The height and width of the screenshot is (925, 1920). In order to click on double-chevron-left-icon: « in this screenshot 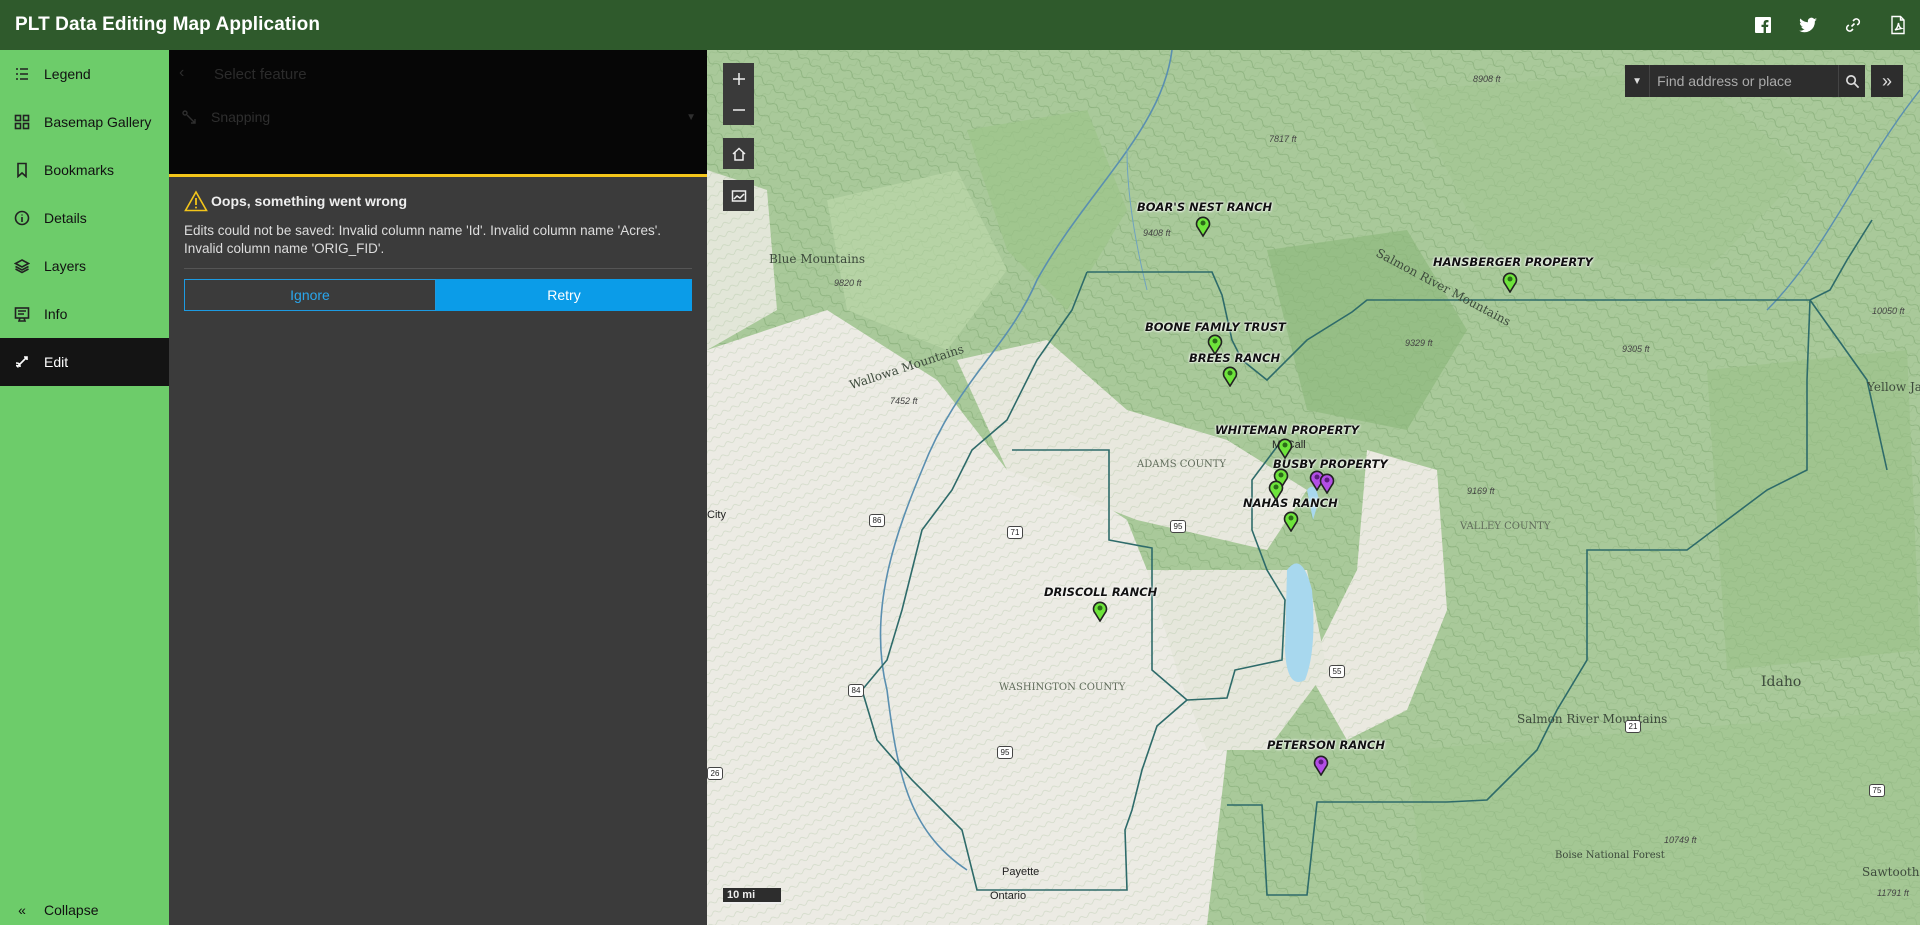, I will do `click(22, 910)`.